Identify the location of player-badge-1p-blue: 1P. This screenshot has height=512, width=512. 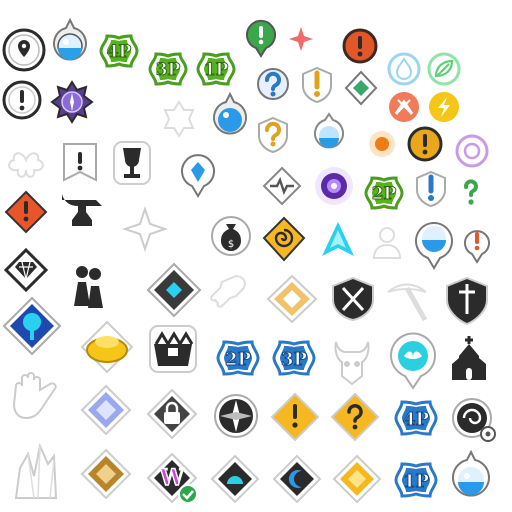
(416, 480).